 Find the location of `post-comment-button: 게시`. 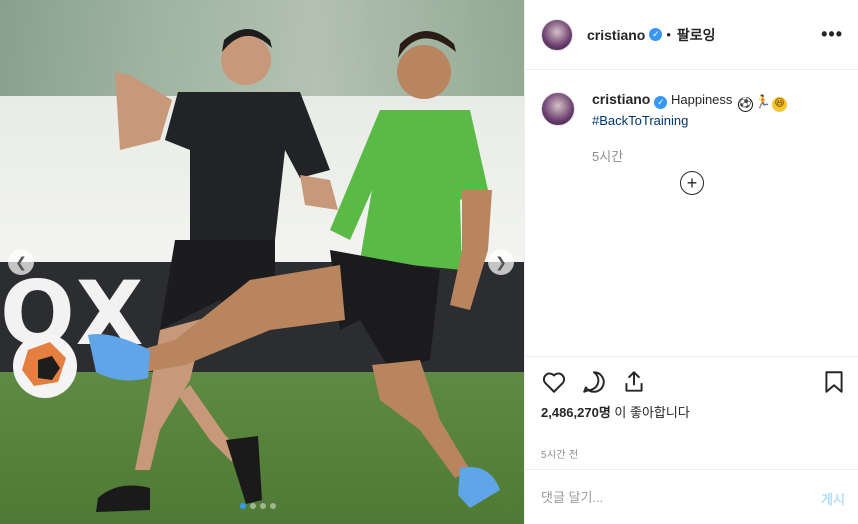

post-comment-button: 게시 is located at coordinates (833, 498).